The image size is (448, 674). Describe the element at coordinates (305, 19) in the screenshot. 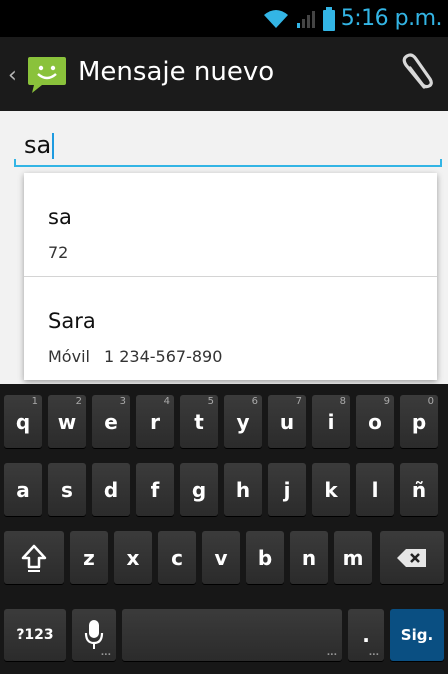

I see `signal-icon` at that location.